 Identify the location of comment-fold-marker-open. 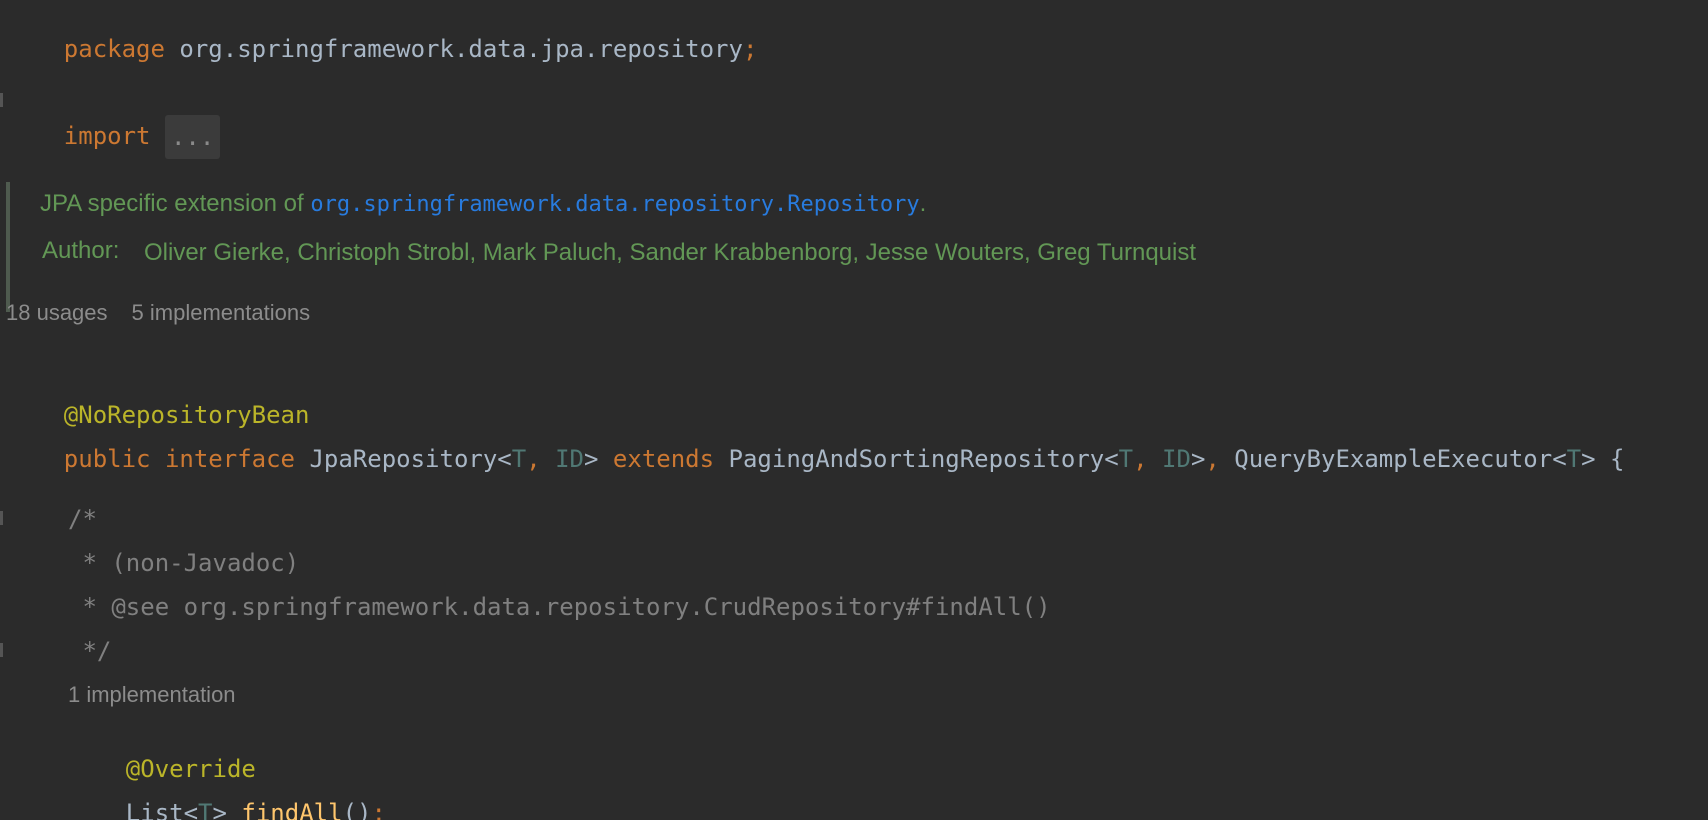
(1, 518).